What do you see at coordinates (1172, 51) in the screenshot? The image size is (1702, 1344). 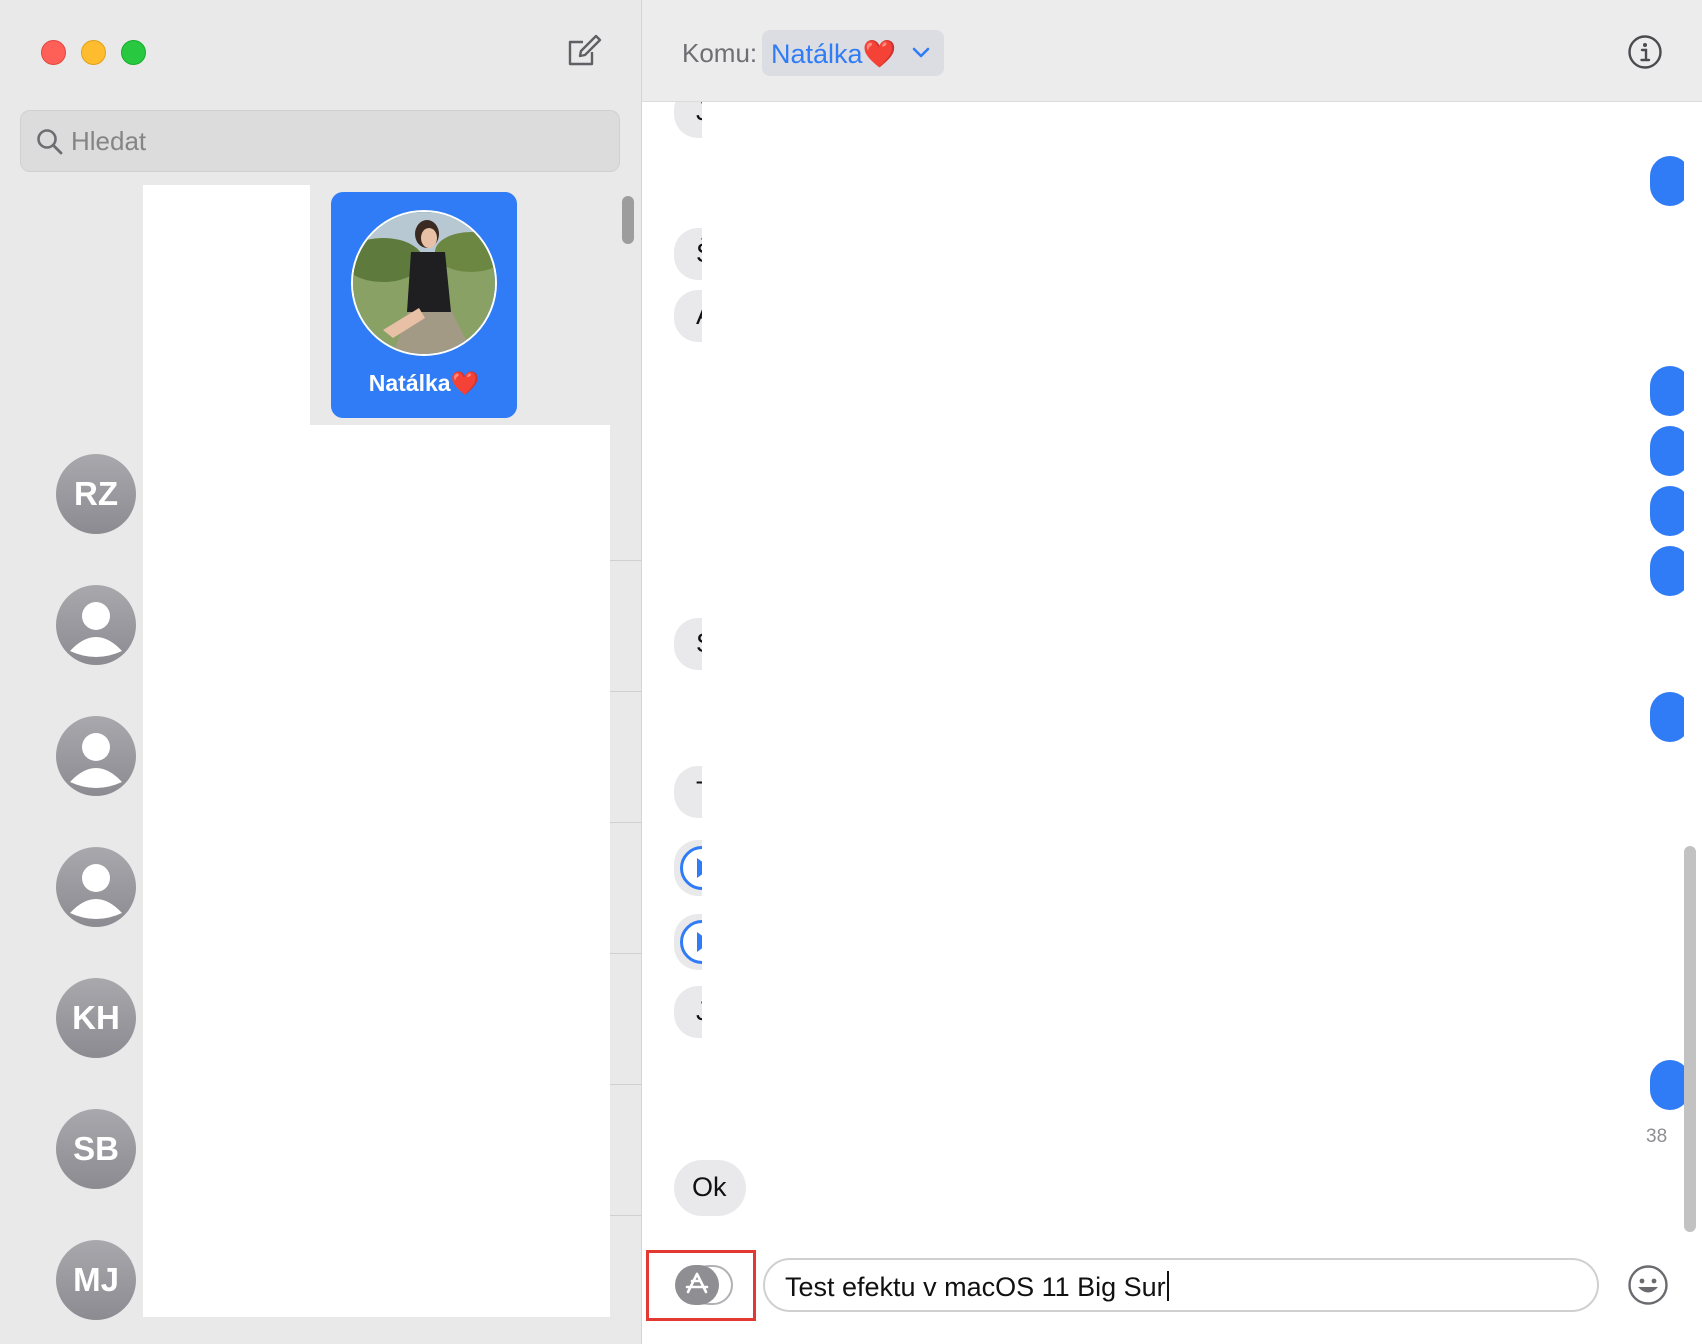 I see `conversation-header: Komu: Natálka❤️` at bounding box center [1172, 51].